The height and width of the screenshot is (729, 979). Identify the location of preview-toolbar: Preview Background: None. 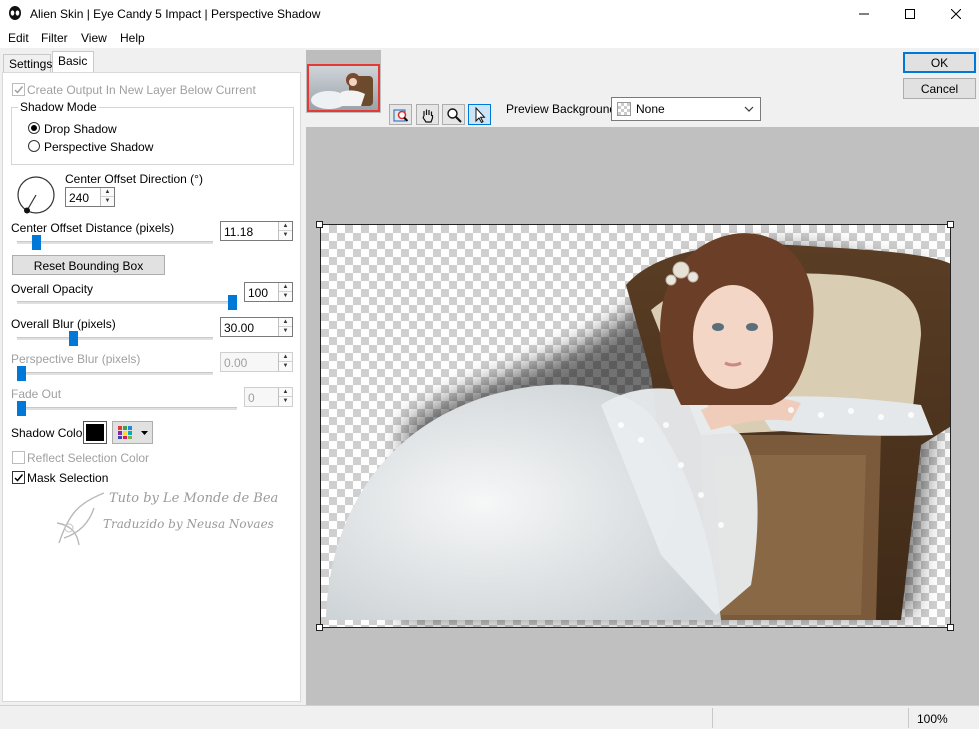
(642, 88).